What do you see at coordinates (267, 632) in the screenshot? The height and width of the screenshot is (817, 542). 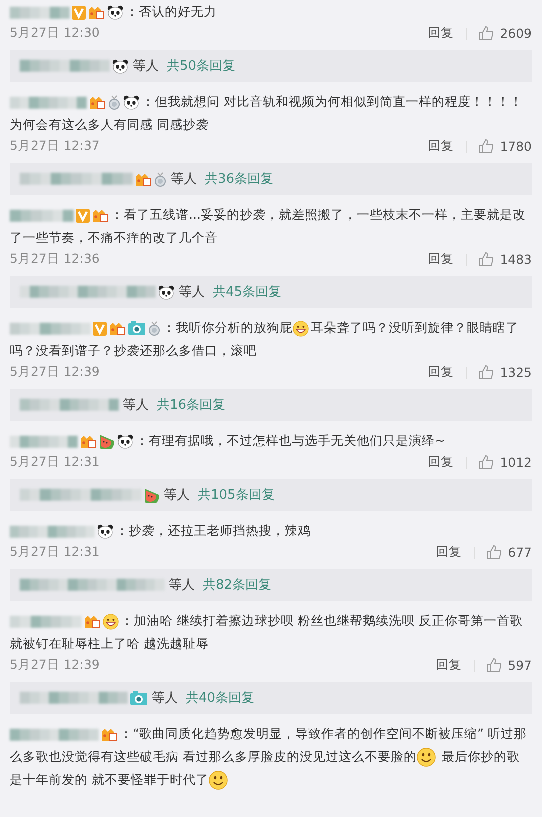 I see `comment-text: ：加油哈 继续打着擦边球抄呗 粉丝也继帮鹅续洗呗 反正你哥第一首歌就被钉在耻辱柱上了哈 越洗越耻辱` at bounding box center [267, 632].